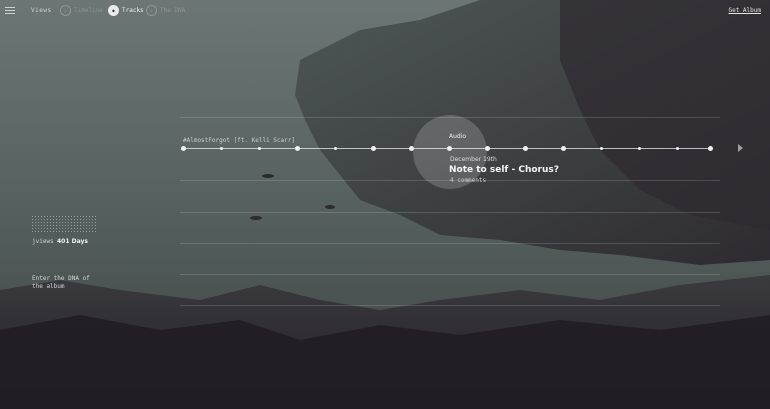 The image size is (770, 409). I want to click on hamburger-icon, so click(10, 11).